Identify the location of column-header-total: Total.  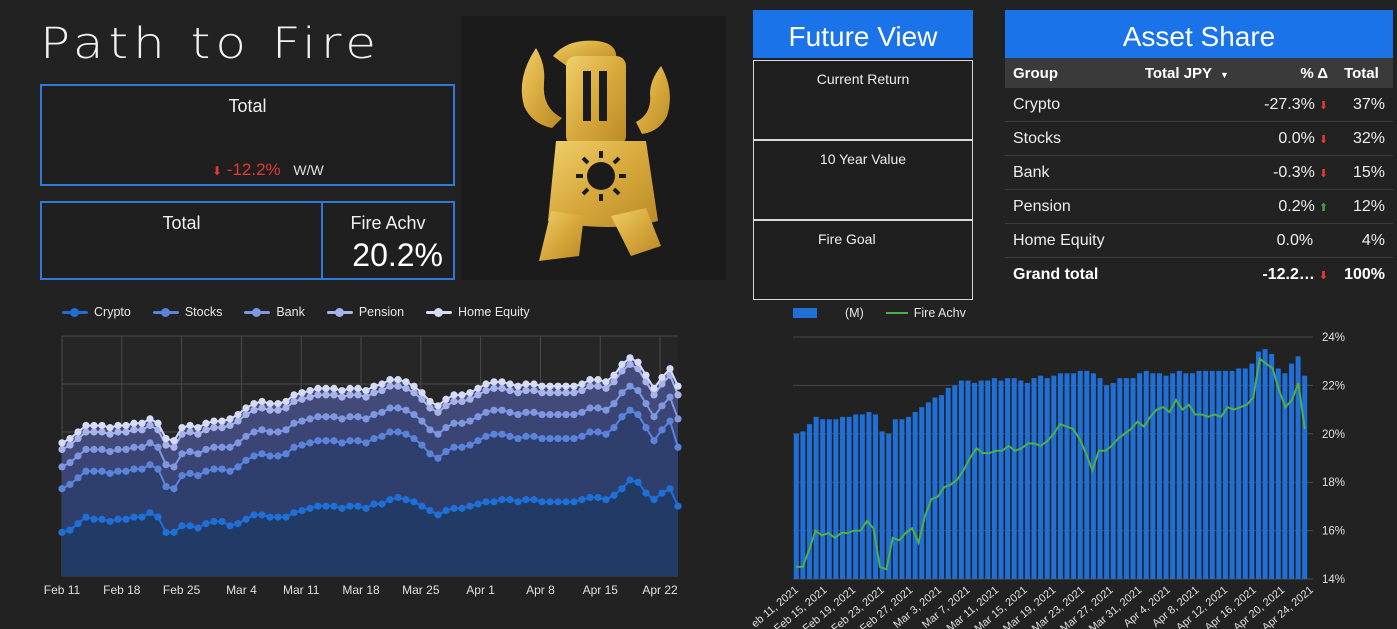
(1364, 73).